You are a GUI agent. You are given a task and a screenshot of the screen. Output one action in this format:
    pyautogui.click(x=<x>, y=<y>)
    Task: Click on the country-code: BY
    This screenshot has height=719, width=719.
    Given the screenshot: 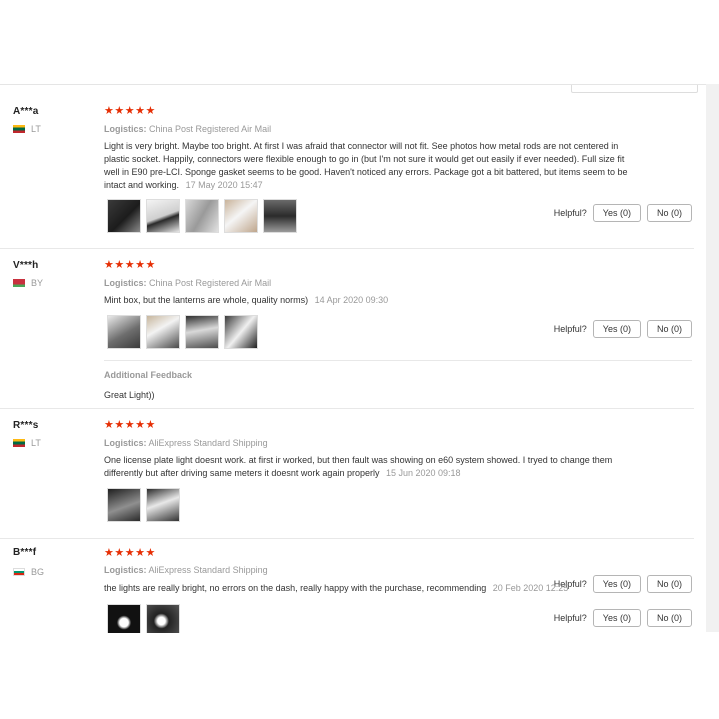 What is the action you would take?
    pyautogui.click(x=37, y=283)
    